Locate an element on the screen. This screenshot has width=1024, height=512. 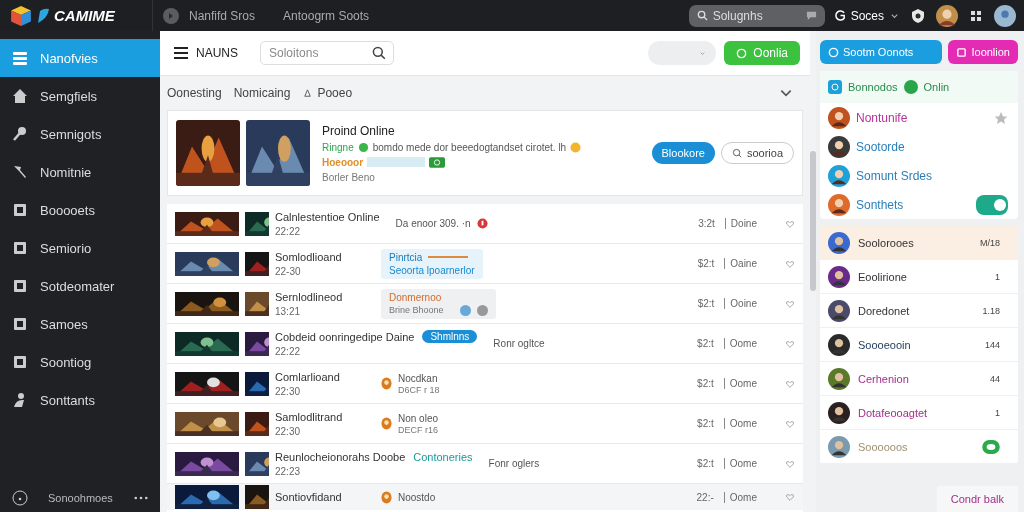
sidebar-item: Samoes is located at coordinates (80, 324).